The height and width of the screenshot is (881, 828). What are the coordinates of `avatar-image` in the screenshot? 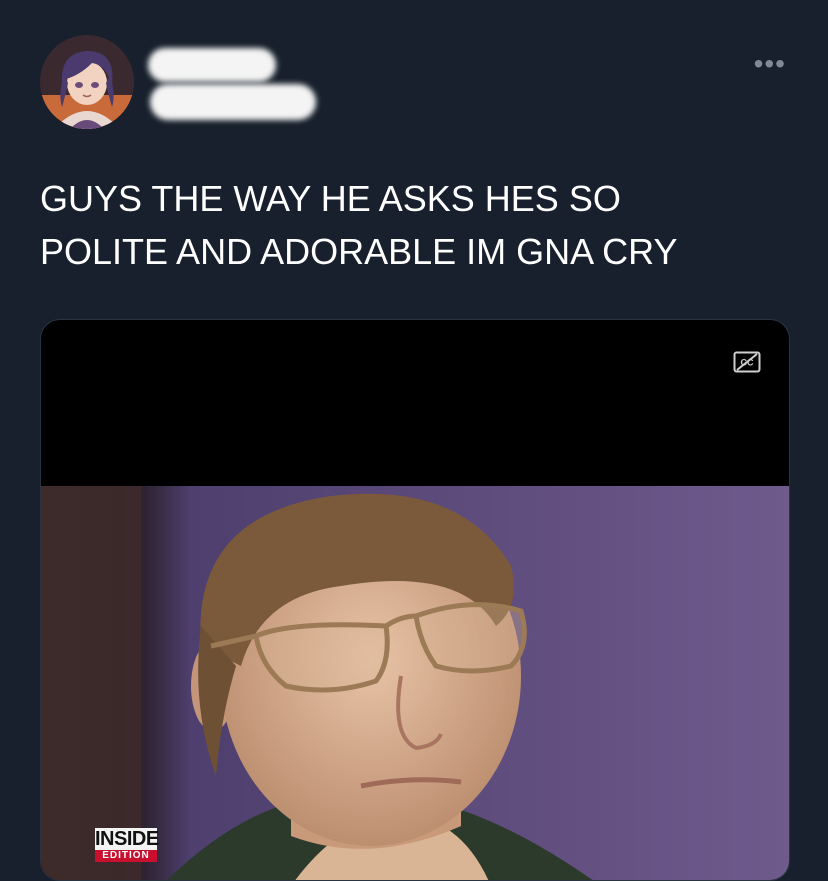 It's located at (87, 82).